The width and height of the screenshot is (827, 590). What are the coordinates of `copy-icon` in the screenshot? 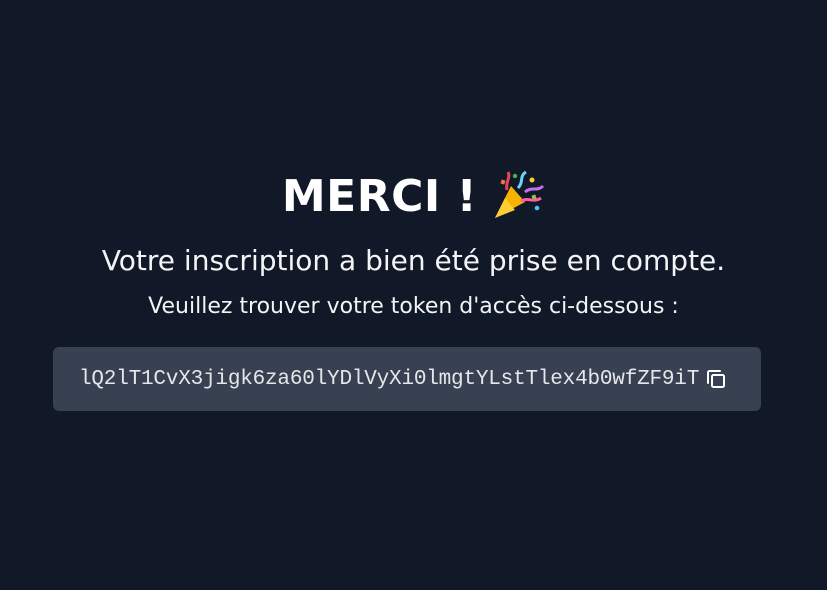 It's located at (716, 379).